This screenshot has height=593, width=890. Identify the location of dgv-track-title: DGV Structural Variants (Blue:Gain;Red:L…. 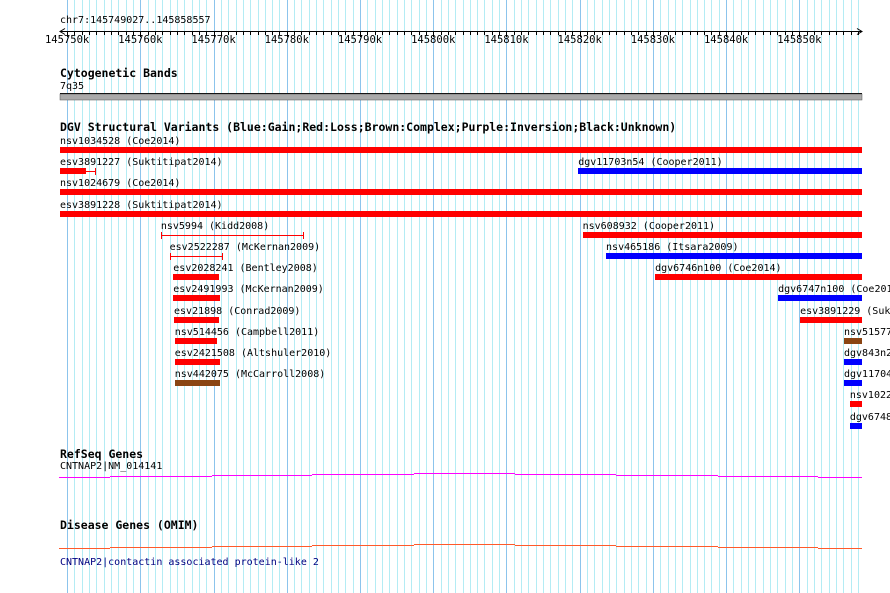
(368, 127).